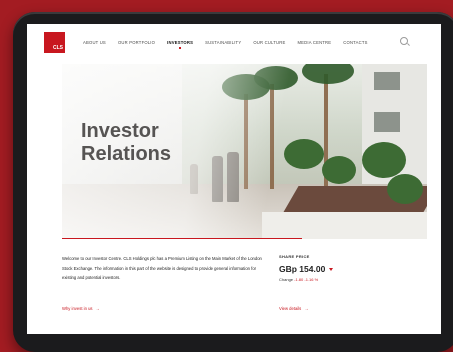  What do you see at coordinates (355, 42) in the screenshot?
I see `nav-item-contacts: Contacts` at bounding box center [355, 42].